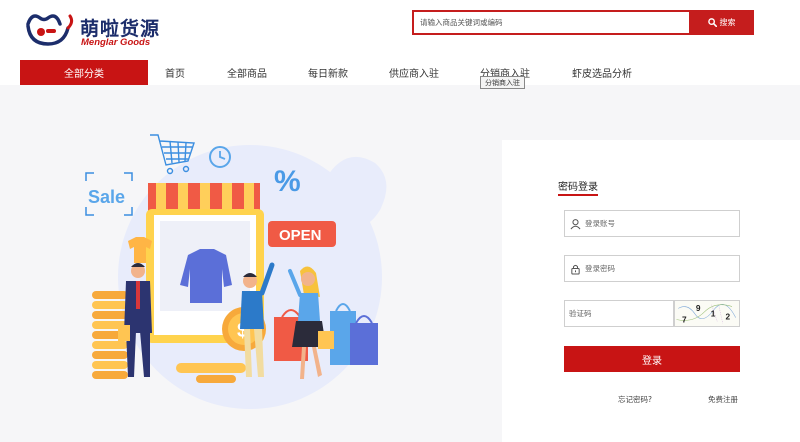  I want to click on nav-item-supplier-join: 供应商入驻, so click(414, 72).